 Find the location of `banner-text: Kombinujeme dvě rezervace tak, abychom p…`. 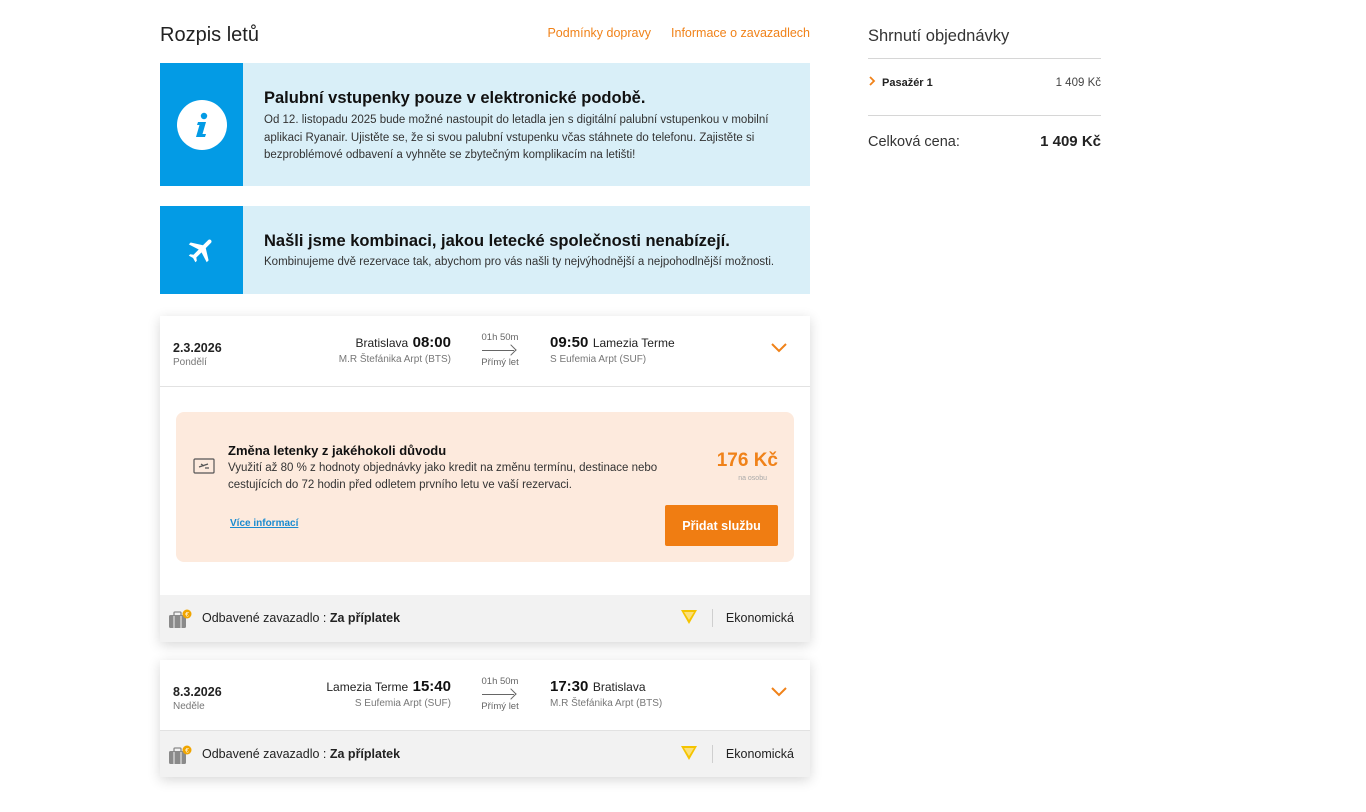

banner-text: Kombinujeme dvě rezervace tak, abychom p… is located at coordinates (519, 262).